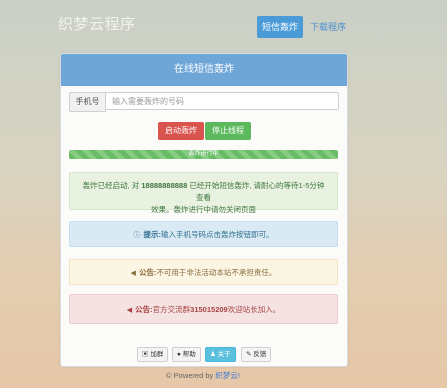 This screenshot has width=447, height=388. What do you see at coordinates (97, 23) in the screenshot?
I see `site-brand: 织梦云程序` at bounding box center [97, 23].